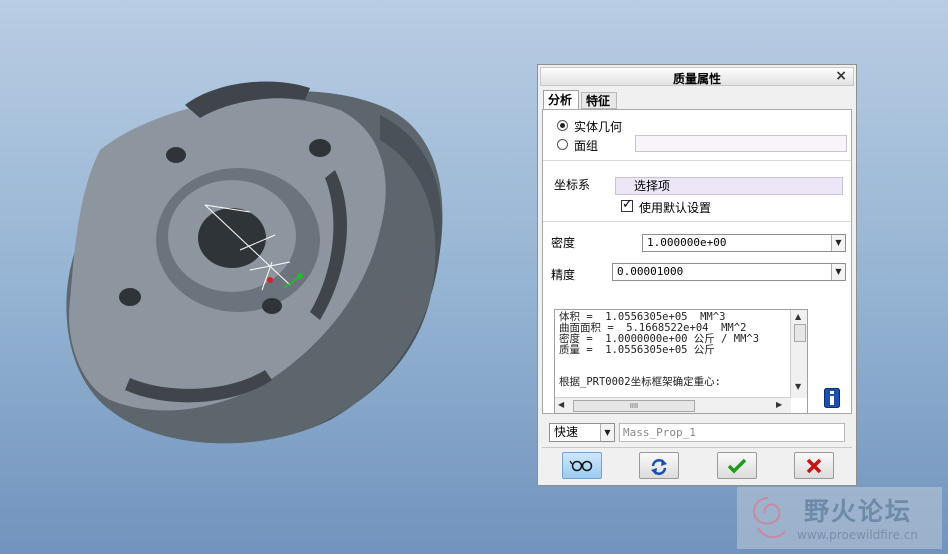 This screenshot has width=948, height=554. Describe the element at coordinates (566, 432) in the screenshot. I see `quick-mode-value: 快速` at that location.